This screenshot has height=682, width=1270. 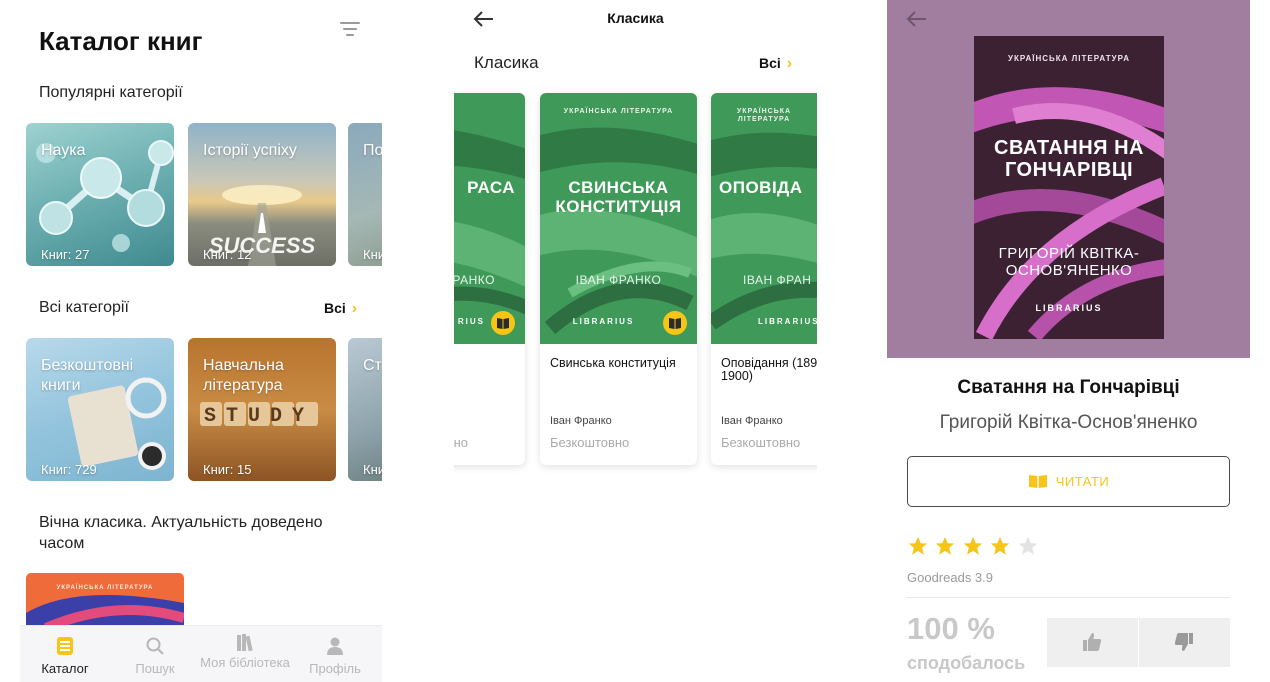 What do you see at coordinates (1068, 422) in the screenshot?
I see `book-author: Григорій Квітка-Основ'яненко` at bounding box center [1068, 422].